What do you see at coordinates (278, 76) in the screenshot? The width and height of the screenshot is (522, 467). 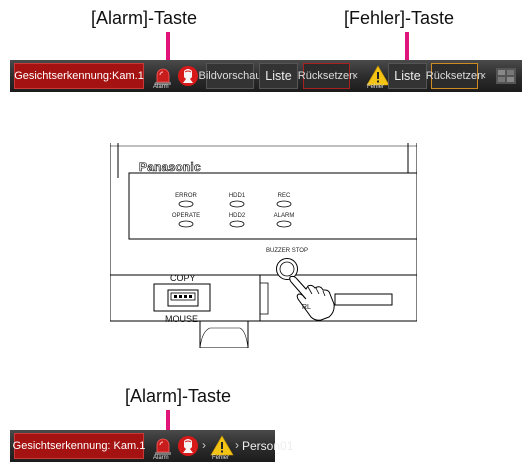 I see `list-button-alarm: Liste` at bounding box center [278, 76].